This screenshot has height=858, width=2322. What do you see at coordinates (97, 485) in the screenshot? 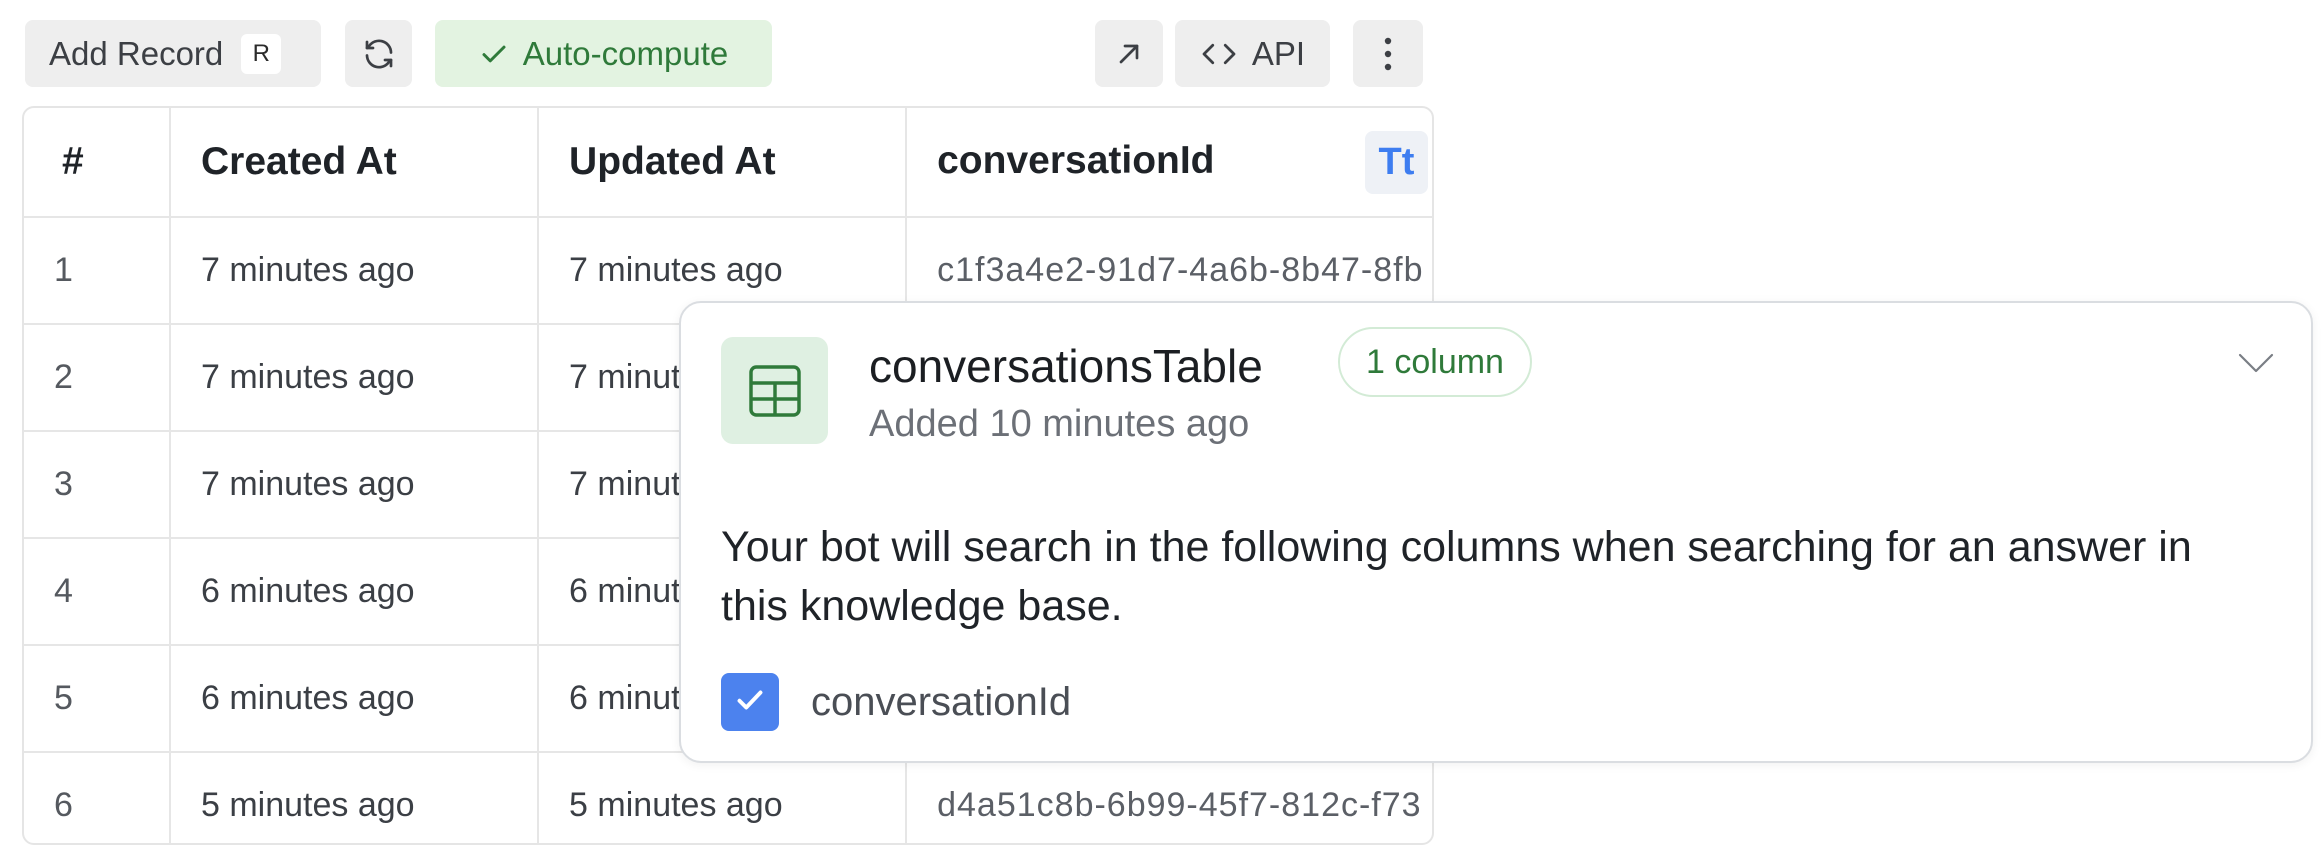
I see `row-number: 3` at bounding box center [97, 485].